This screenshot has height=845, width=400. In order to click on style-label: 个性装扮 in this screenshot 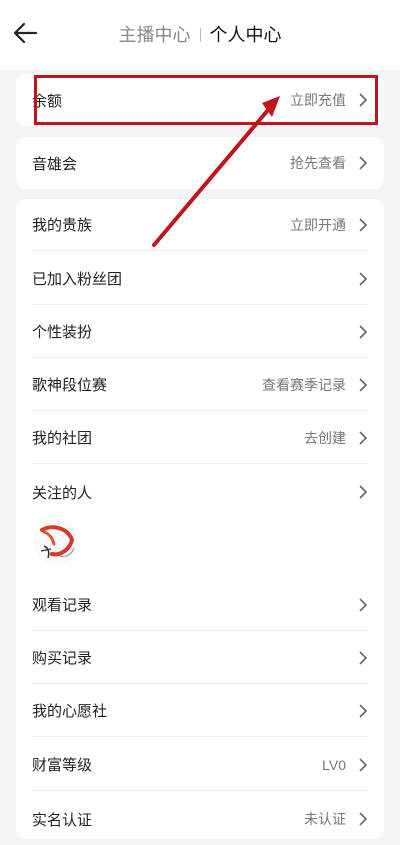, I will do `click(62, 332)`.